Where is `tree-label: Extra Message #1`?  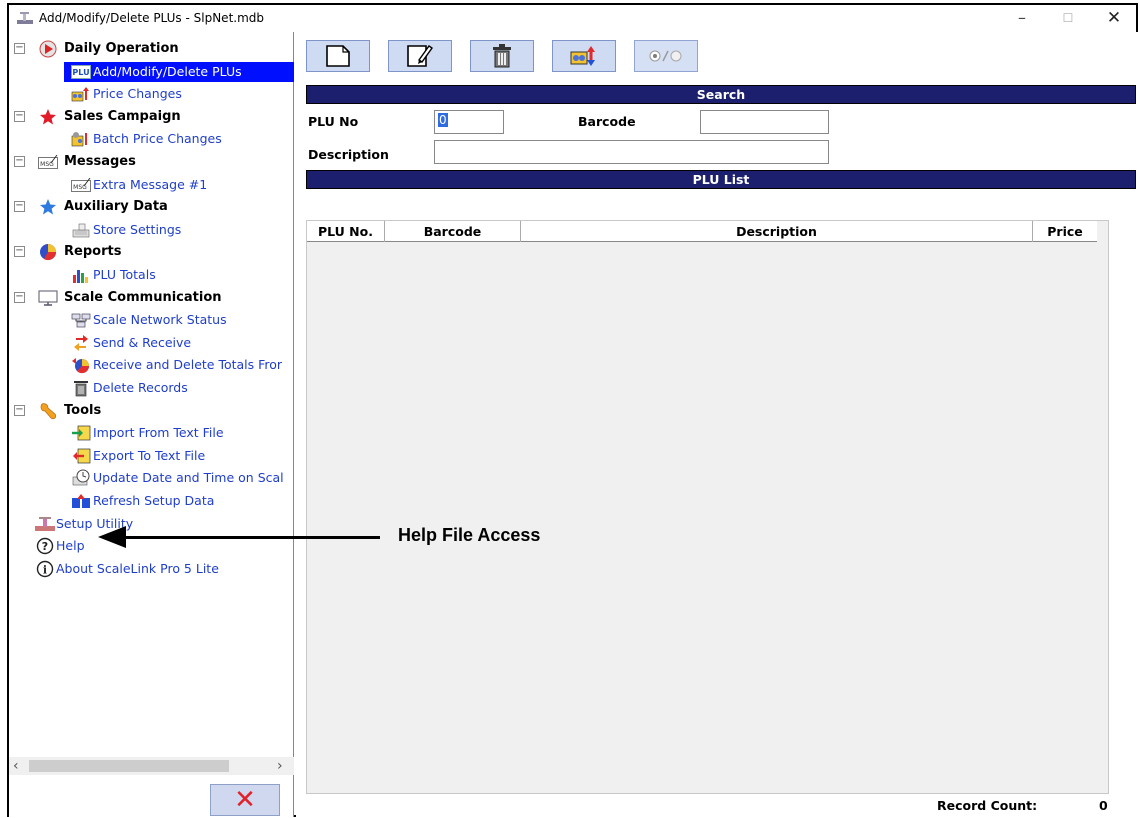
tree-label: Extra Message #1 is located at coordinates (150, 184).